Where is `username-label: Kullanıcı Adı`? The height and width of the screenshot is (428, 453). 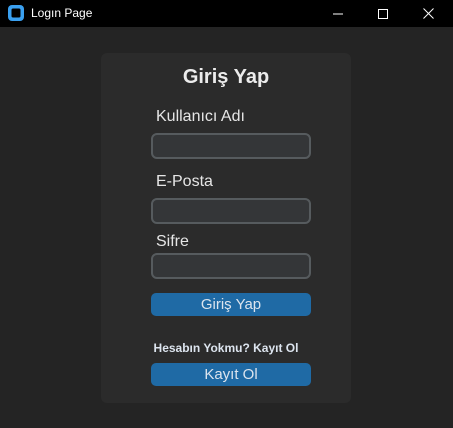
username-label: Kullanıcı Adı is located at coordinates (200, 116).